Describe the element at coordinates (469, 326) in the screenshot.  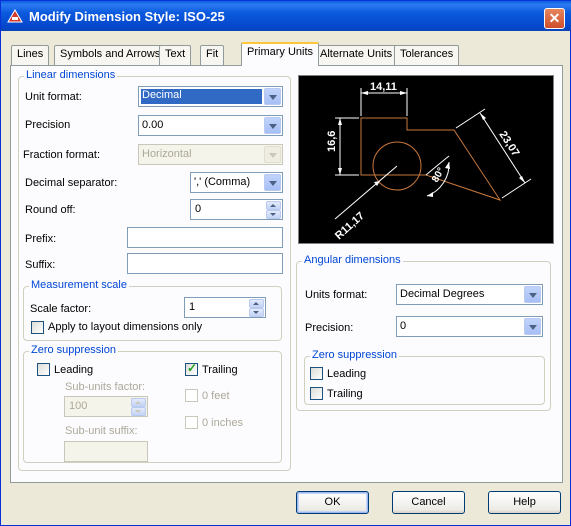
I see `angular-precision-dropdown: 0` at that location.